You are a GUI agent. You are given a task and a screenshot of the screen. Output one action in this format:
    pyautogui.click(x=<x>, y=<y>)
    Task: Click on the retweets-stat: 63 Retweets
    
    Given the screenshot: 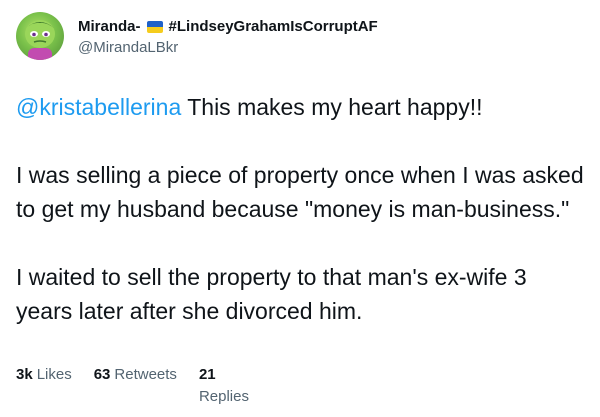 What is the action you would take?
    pyautogui.click(x=135, y=375)
    